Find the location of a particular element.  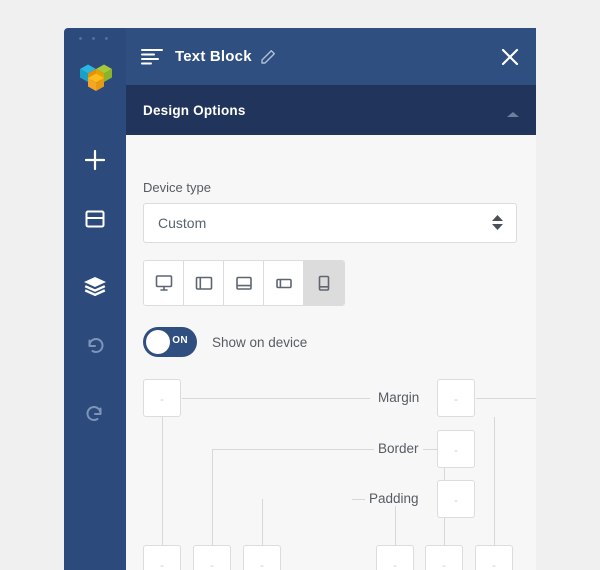

visual-composer-logo is located at coordinates (96, 76).